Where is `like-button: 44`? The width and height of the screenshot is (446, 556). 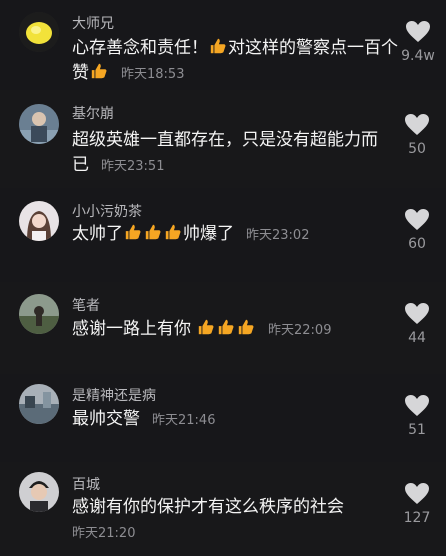
like-button: 44 is located at coordinates (417, 324).